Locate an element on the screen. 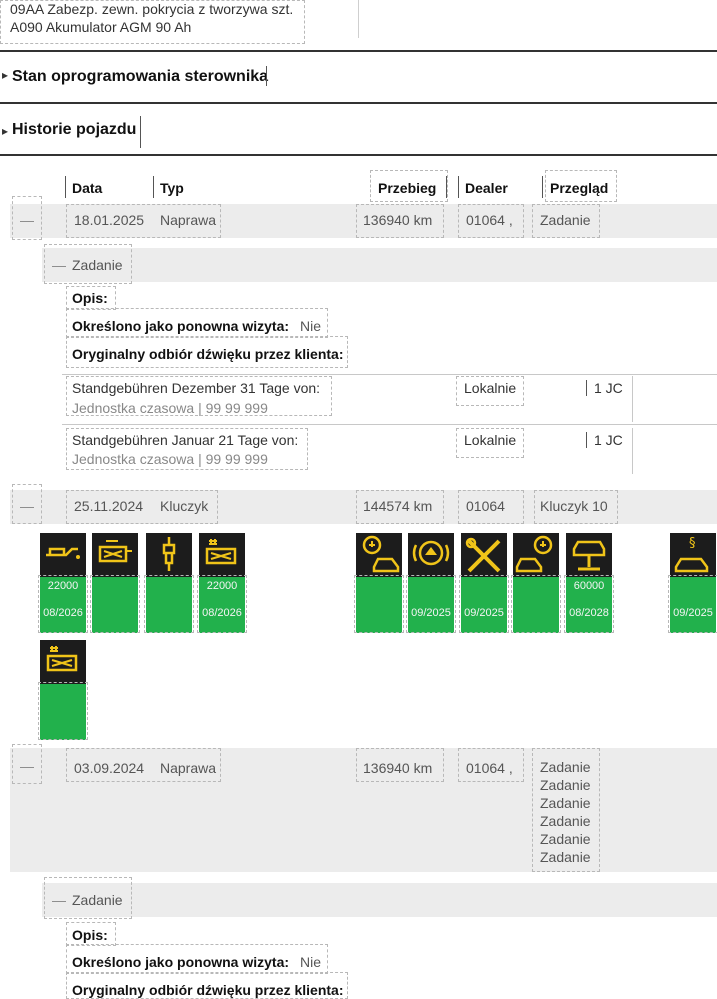 The width and height of the screenshot is (717, 999). spark-plug-icon is located at coordinates (169, 555).